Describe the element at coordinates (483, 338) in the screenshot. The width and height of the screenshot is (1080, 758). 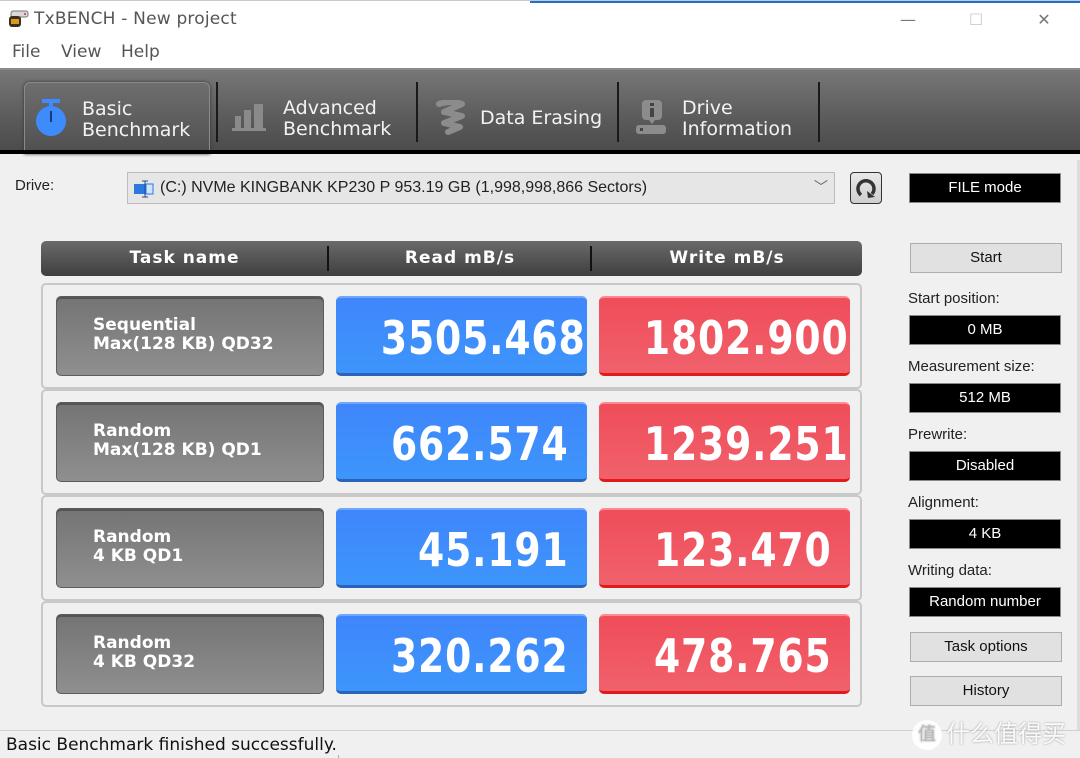
I see `read-value-text: 3505.468` at that location.